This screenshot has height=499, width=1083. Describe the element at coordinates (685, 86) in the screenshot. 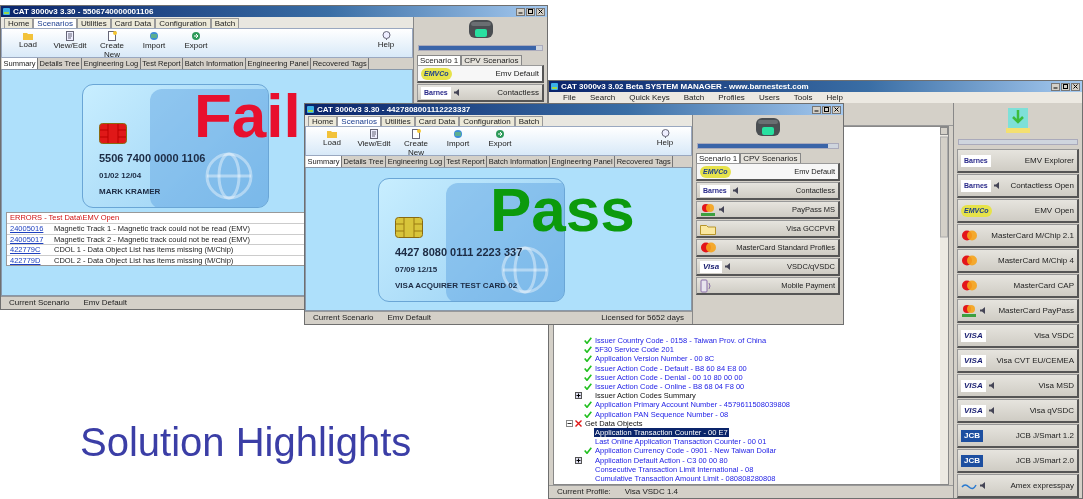

I see `window-title: CAT 3000v3 3.02 Beta SYSTEM MANAGER - www.barnestest.com` at that location.